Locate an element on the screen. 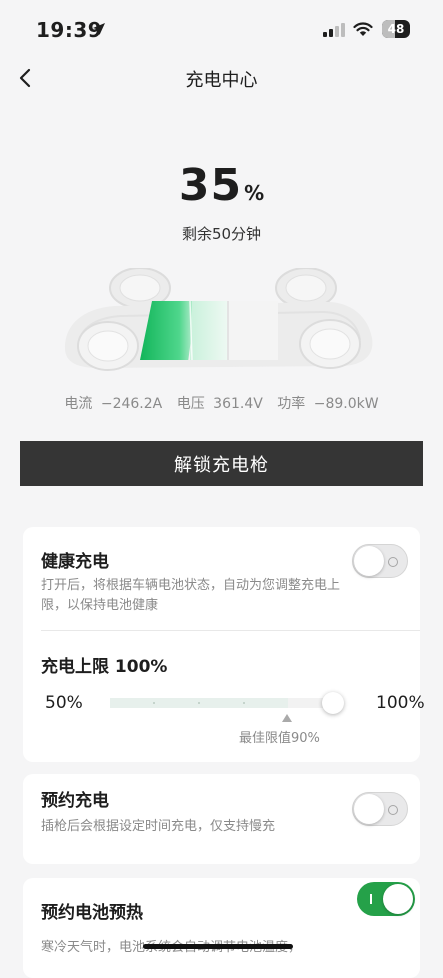  battery-level-label: 48 is located at coordinates (396, 29).